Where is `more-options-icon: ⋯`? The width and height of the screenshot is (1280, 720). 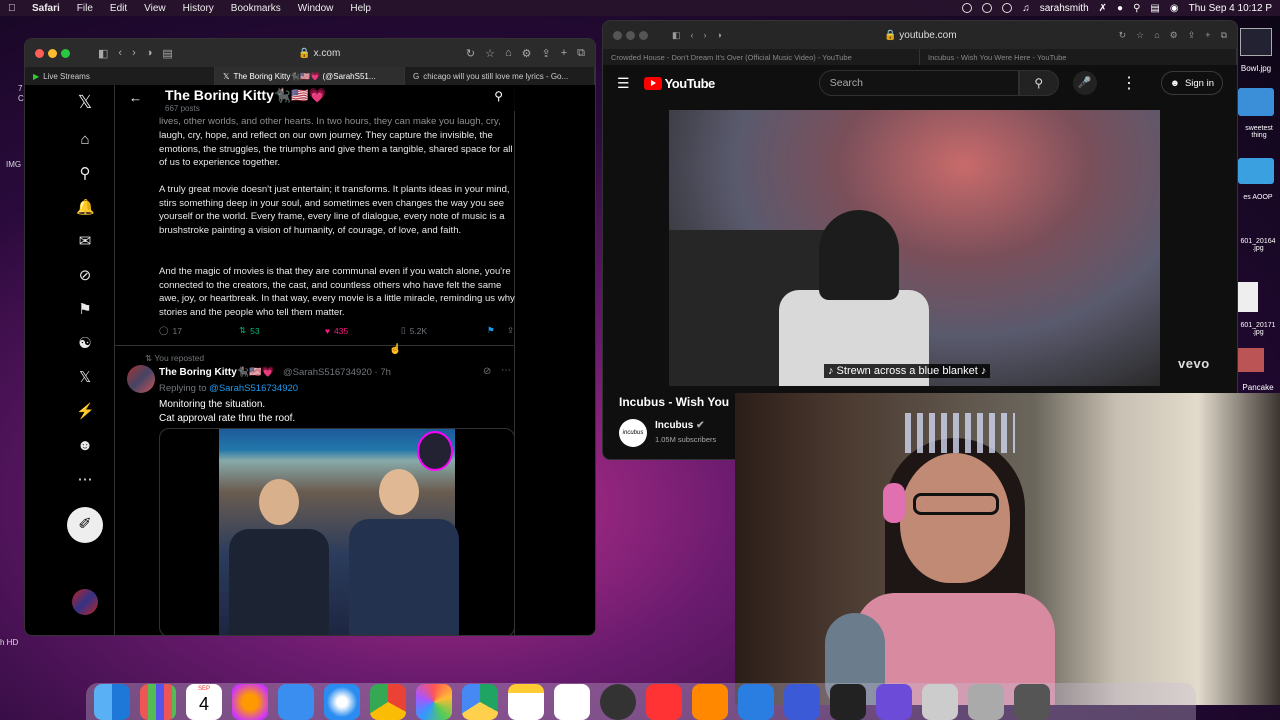 more-options-icon: ⋯ is located at coordinates (506, 370).